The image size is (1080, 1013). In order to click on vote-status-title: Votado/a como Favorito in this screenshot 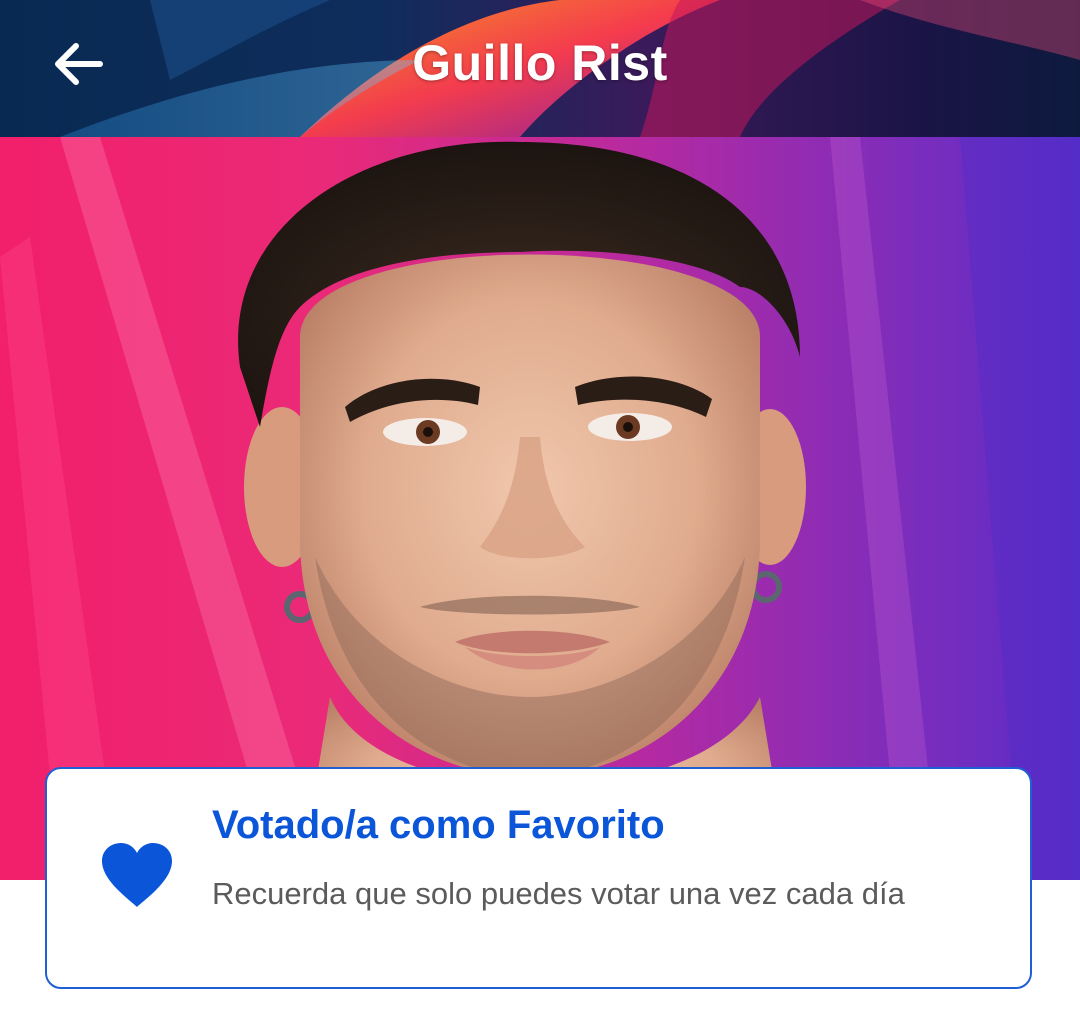, I will do `click(438, 825)`.